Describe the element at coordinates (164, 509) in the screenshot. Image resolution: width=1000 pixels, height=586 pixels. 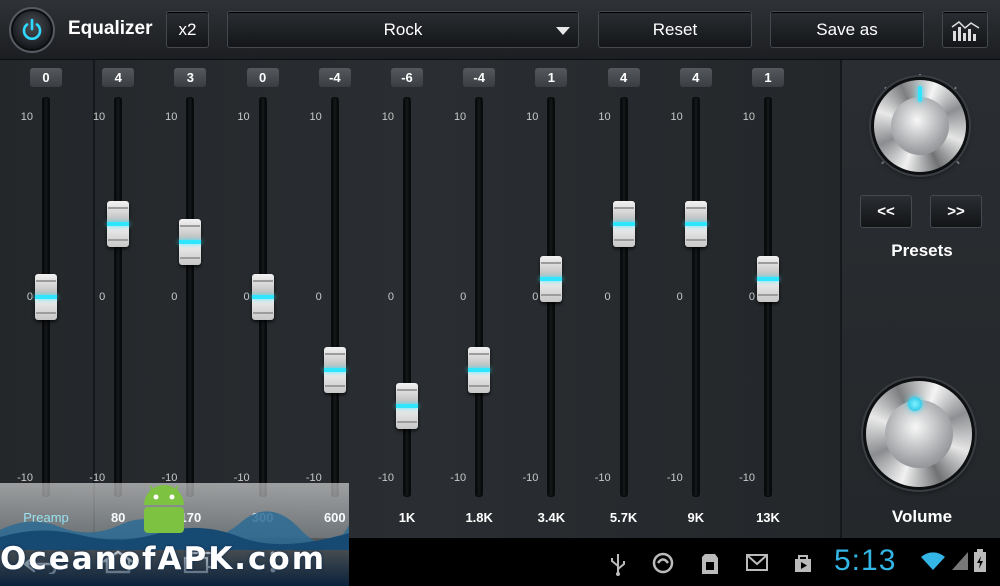
I see `android-logo-icon` at that location.